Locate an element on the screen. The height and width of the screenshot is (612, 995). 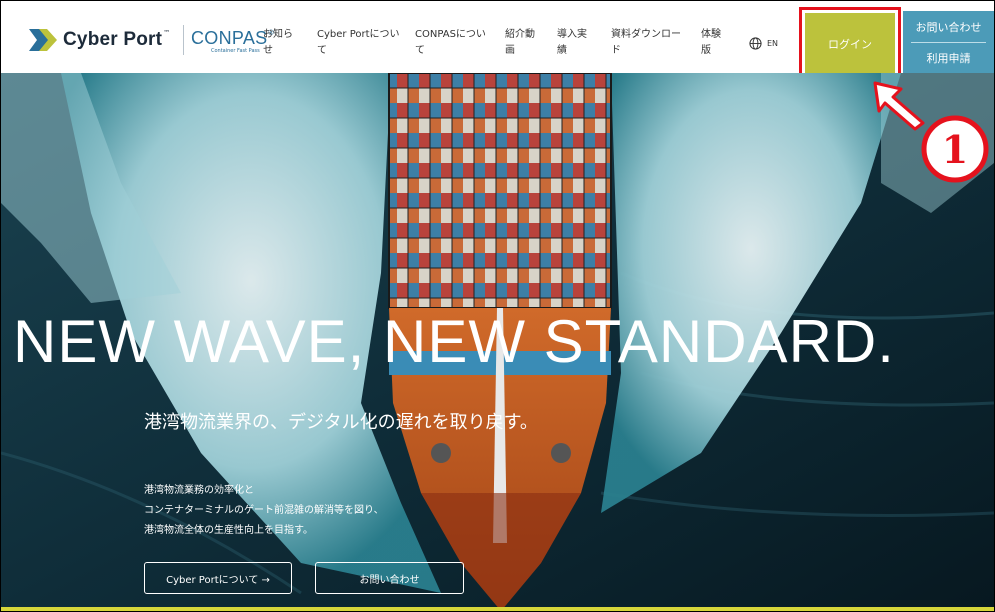
cyber-port-logo-icon is located at coordinates (43, 40).